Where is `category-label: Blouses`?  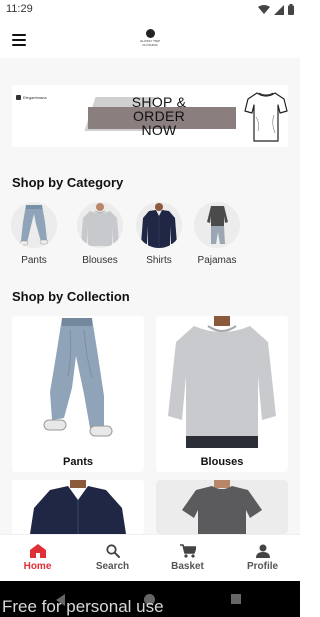 category-label: Blouses is located at coordinates (100, 260).